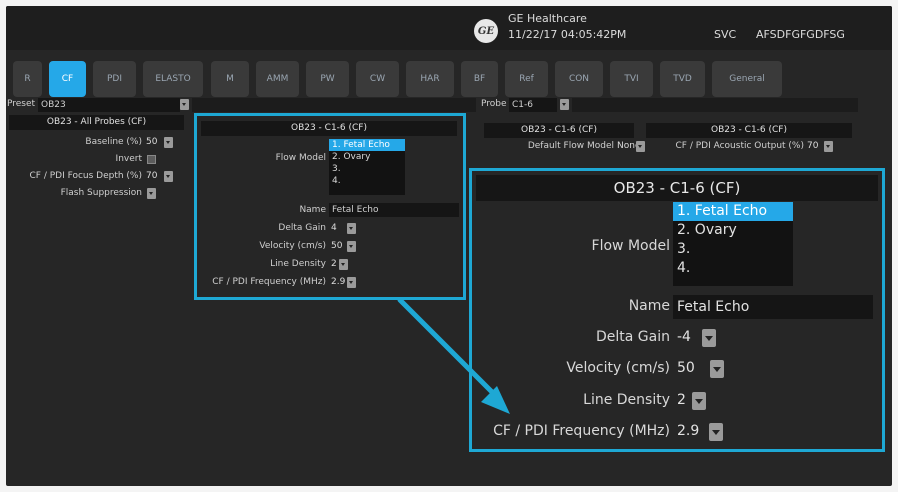 This screenshot has height=492, width=898. I want to click on zoom-name-label: Name, so click(649, 306).